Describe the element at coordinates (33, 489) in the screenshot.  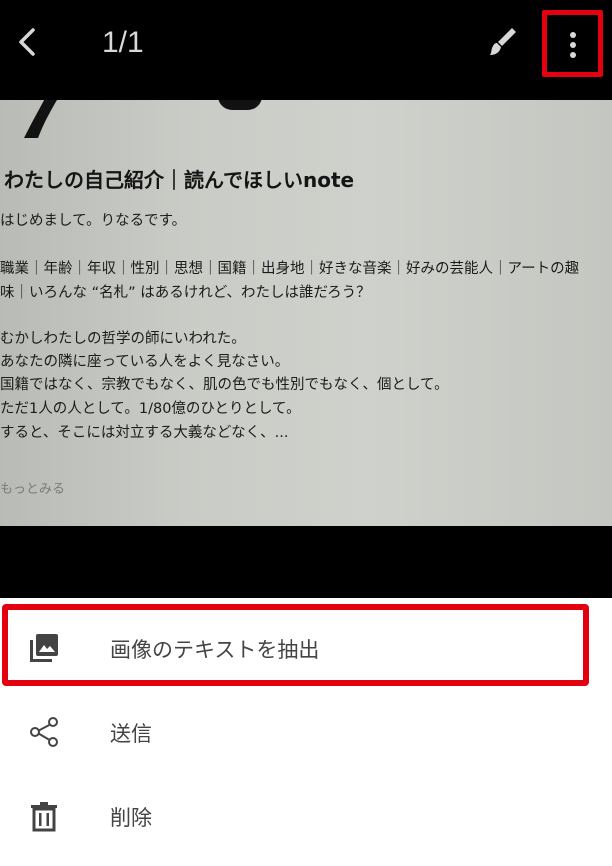
I see `photo-more-link: もっとみる` at that location.